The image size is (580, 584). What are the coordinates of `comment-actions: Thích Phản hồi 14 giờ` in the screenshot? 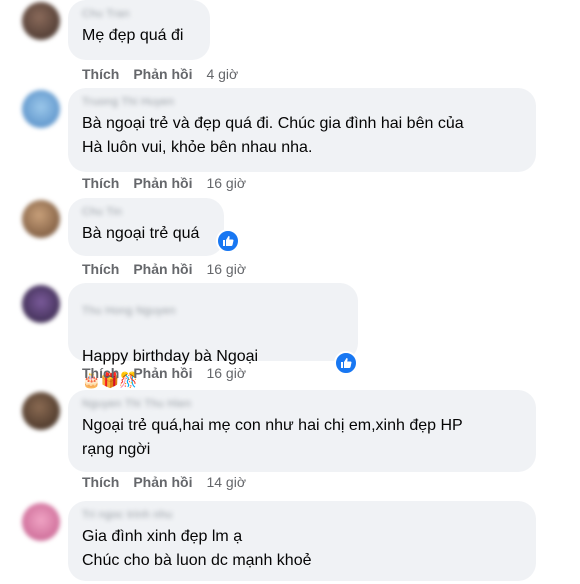 It's located at (171, 482).